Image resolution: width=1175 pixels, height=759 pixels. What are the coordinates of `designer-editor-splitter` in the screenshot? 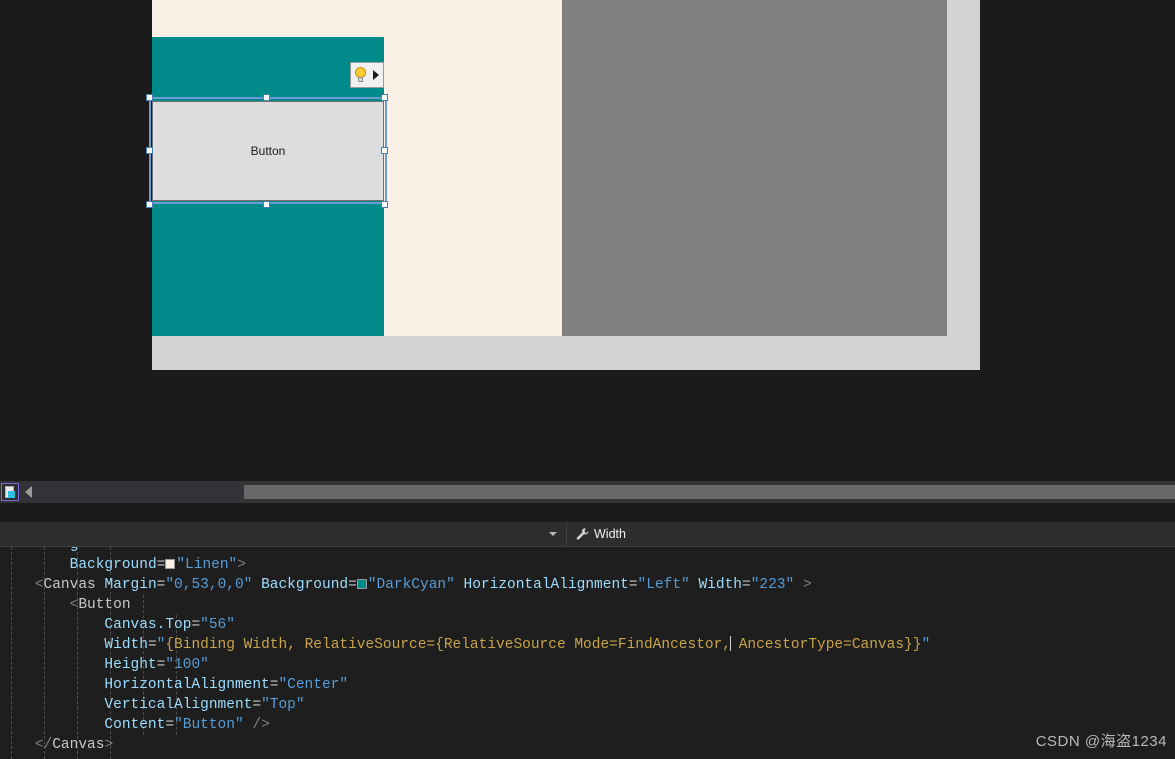 It's located at (587, 512).